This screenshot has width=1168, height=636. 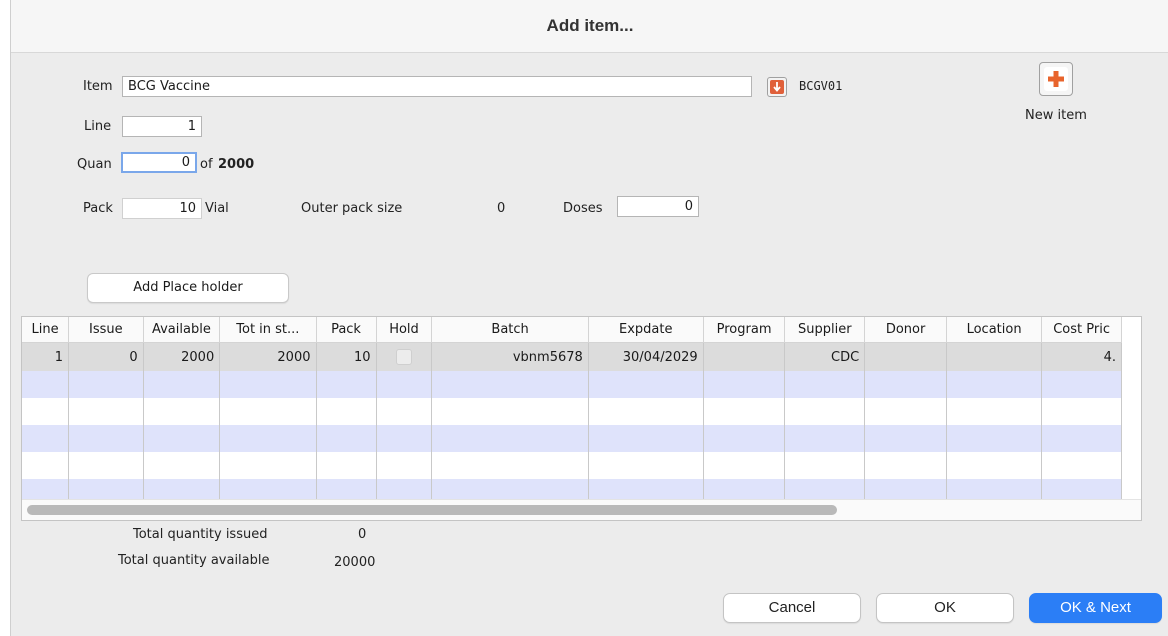 I want to click on cell-location, so click(x=994, y=356).